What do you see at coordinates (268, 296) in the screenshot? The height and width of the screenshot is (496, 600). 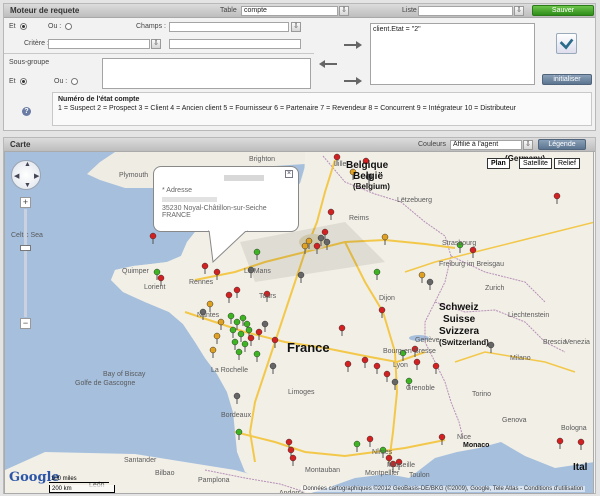 I see `city-label: Tours` at bounding box center [268, 296].